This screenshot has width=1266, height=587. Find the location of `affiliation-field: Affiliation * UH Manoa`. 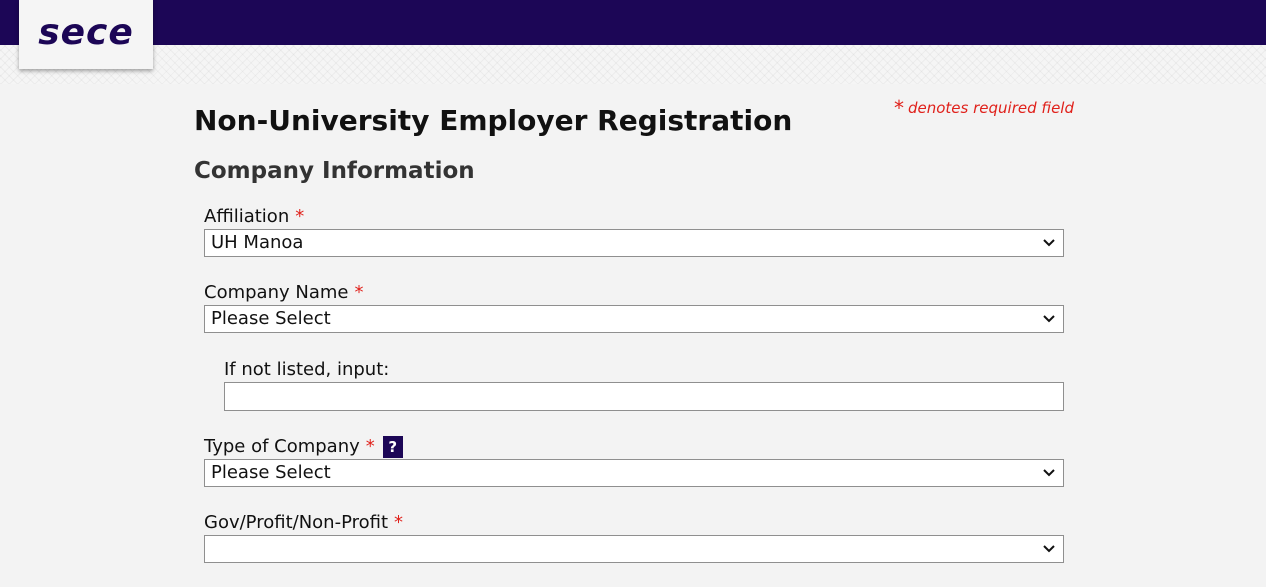

affiliation-field: Affiliation * UH Manoa is located at coordinates (634, 231).